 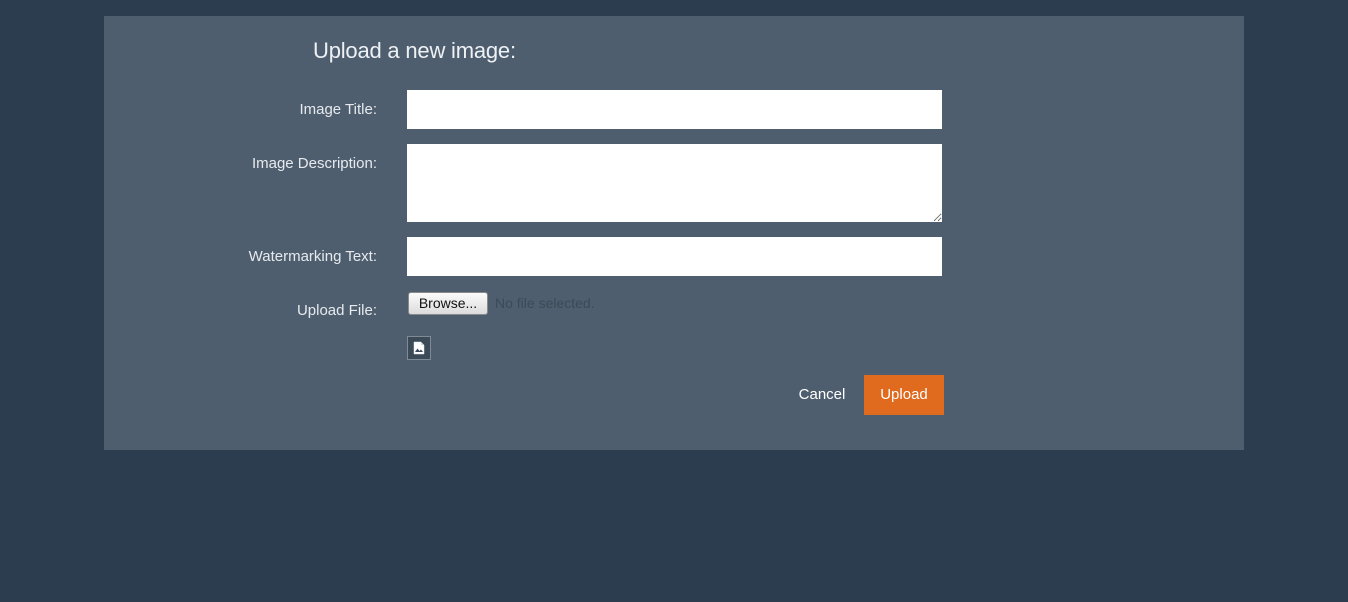 What do you see at coordinates (904, 395) in the screenshot?
I see `upload-button: Upload` at bounding box center [904, 395].